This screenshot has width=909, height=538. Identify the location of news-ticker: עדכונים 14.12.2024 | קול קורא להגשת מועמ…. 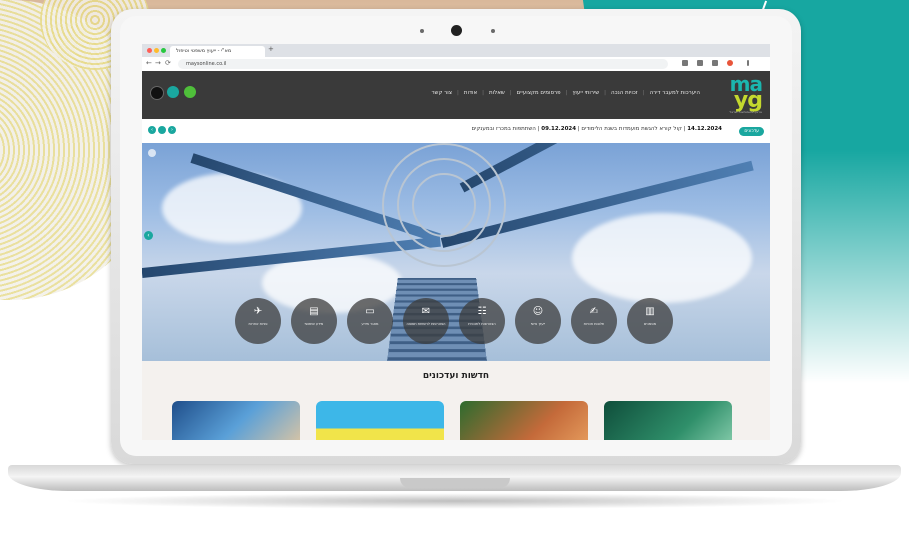
(456, 131).